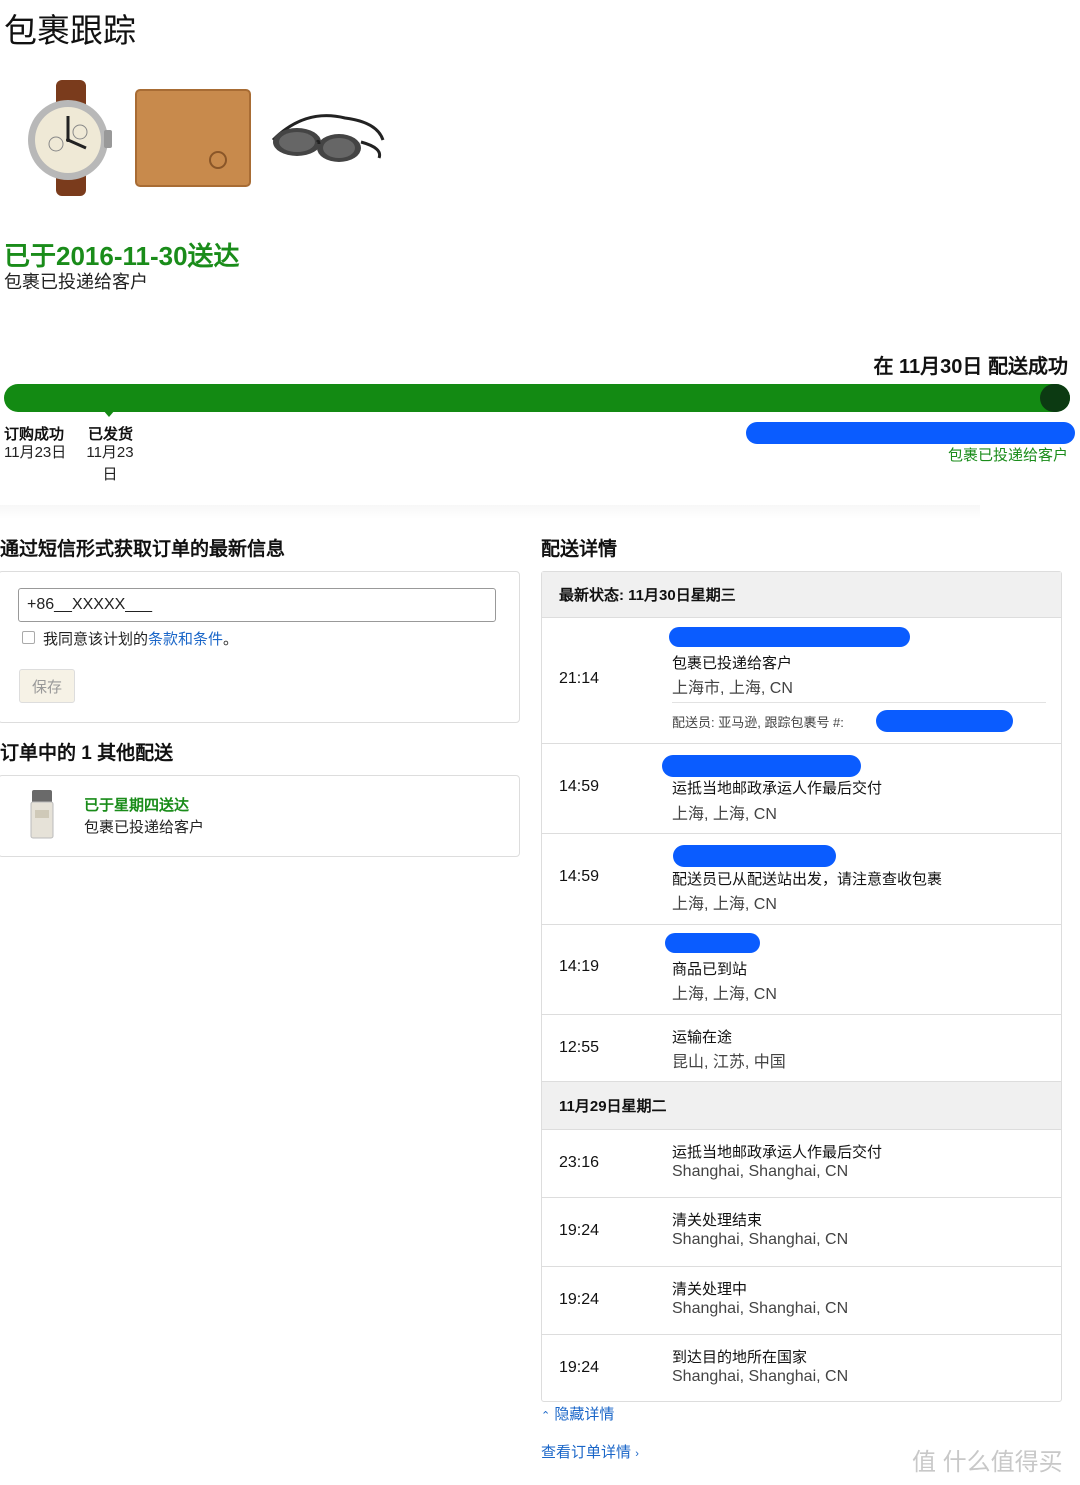 This screenshot has width=1080, height=1485. I want to click on event-description: 运输在途, so click(702, 1037).